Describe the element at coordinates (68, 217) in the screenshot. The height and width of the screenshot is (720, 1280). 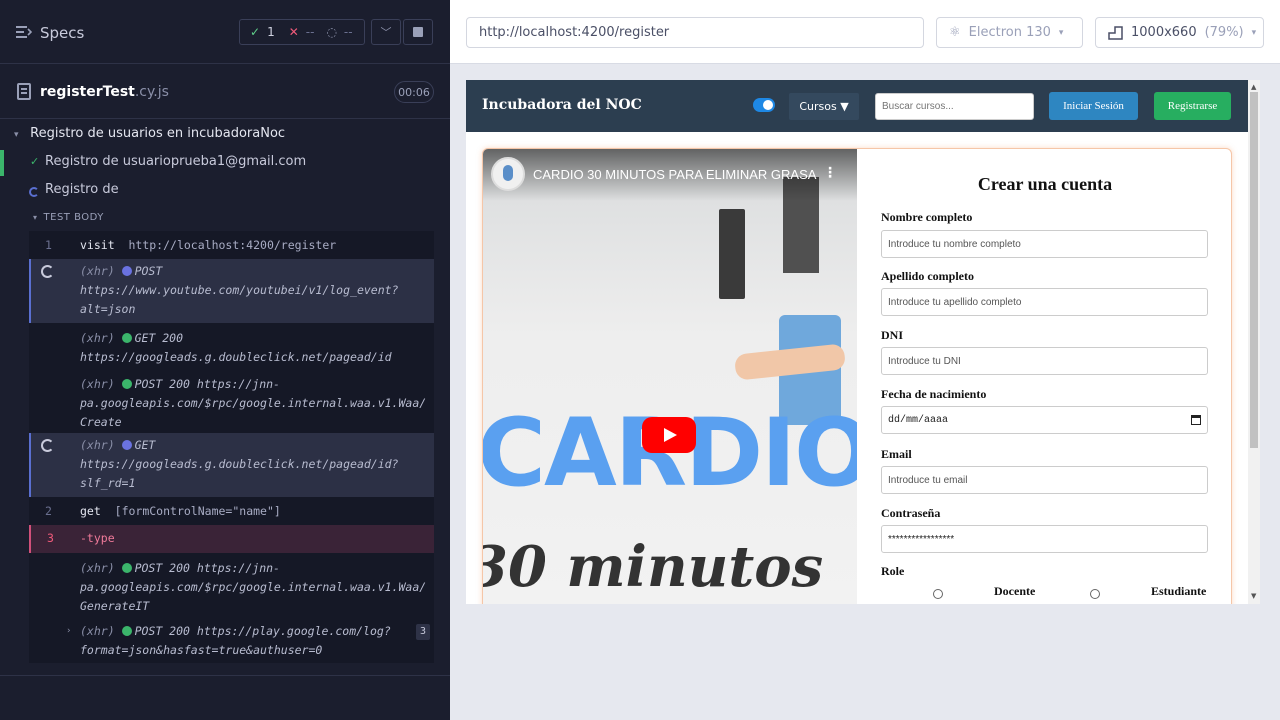
I see `test-body-label: ▾ TEST BODY` at that location.